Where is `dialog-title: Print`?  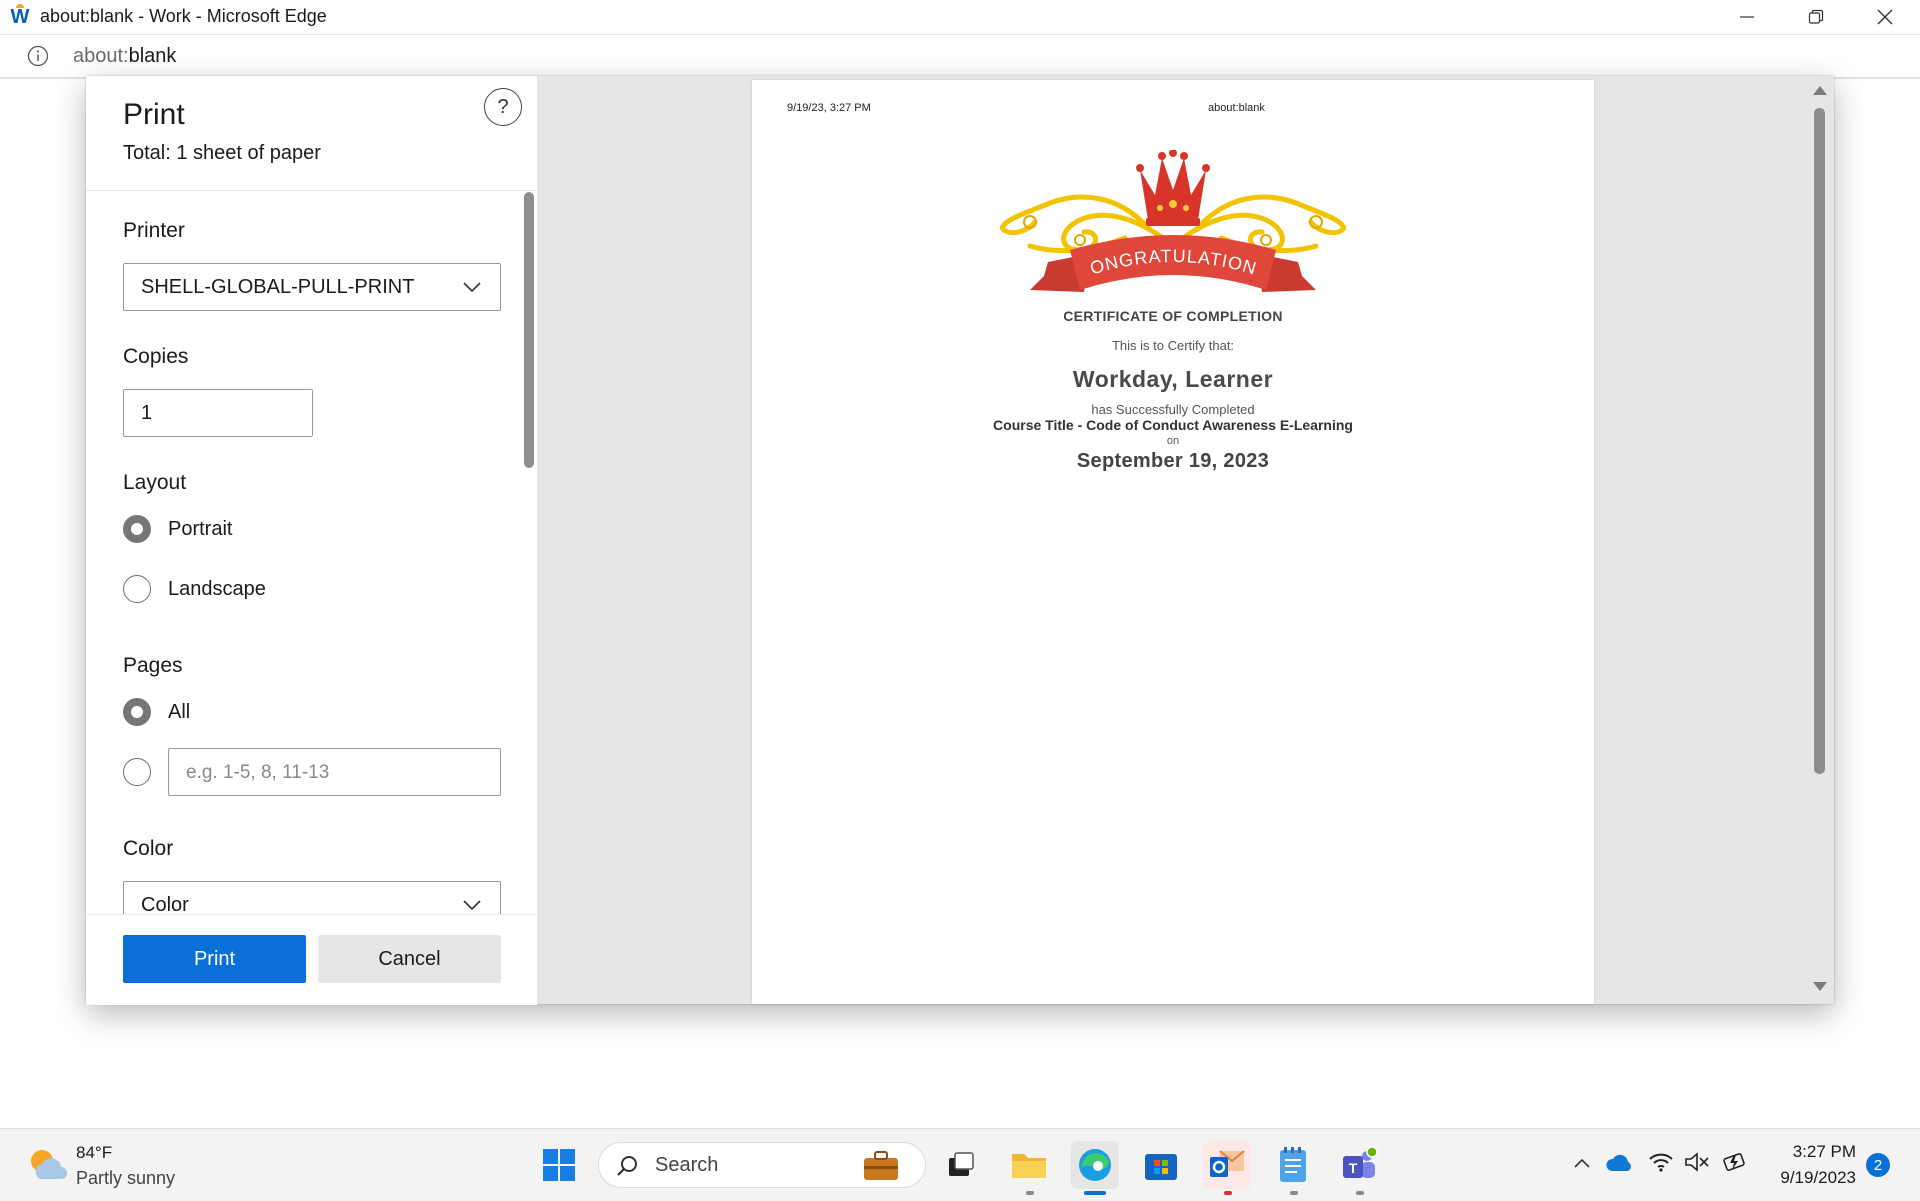 dialog-title: Print is located at coordinates (154, 114).